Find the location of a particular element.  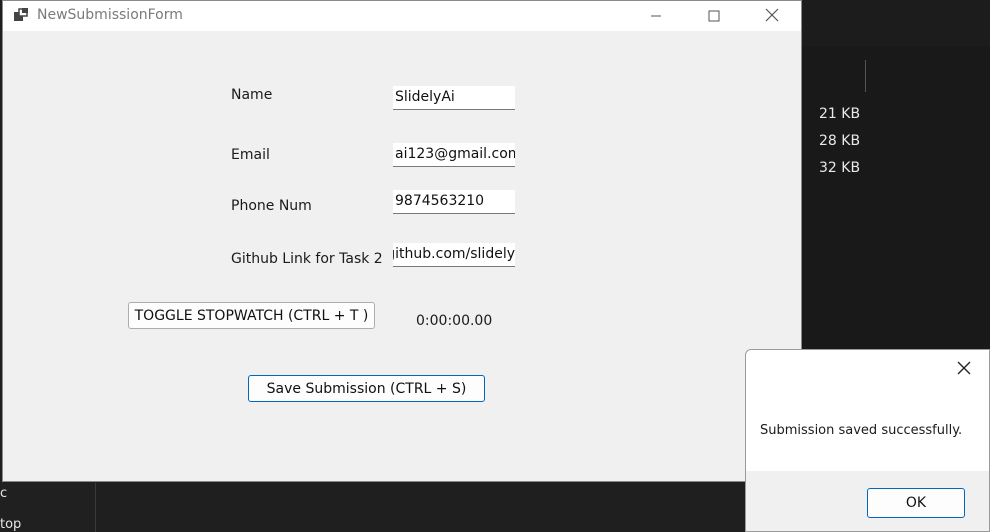

message-text: Submission saved successfully. is located at coordinates (861, 430).